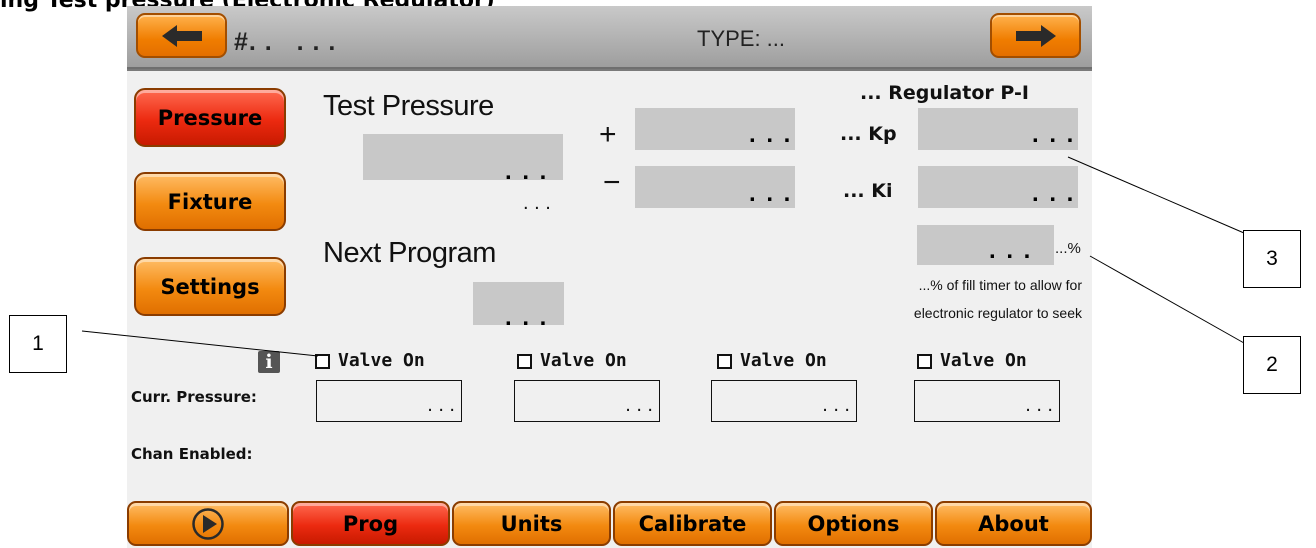 Image resolution: width=1316 pixels, height=548 pixels. What do you see at coordinates (1272, 259) in the screenshot?
I see `callout-3: 3` at bounding box center [1272, 259].